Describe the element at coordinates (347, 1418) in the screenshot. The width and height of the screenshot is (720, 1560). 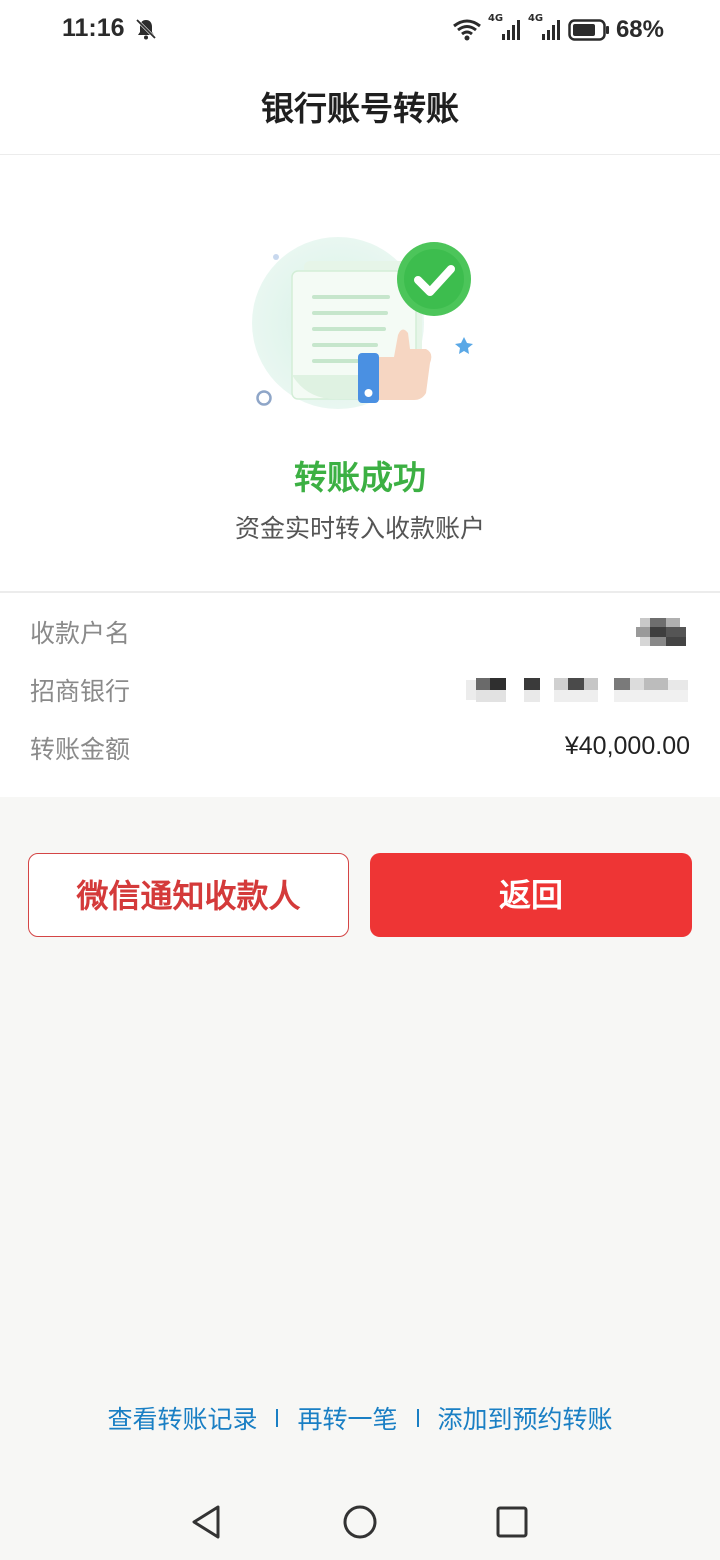
I see `transfer-again-link: 再转一笔` at that location.